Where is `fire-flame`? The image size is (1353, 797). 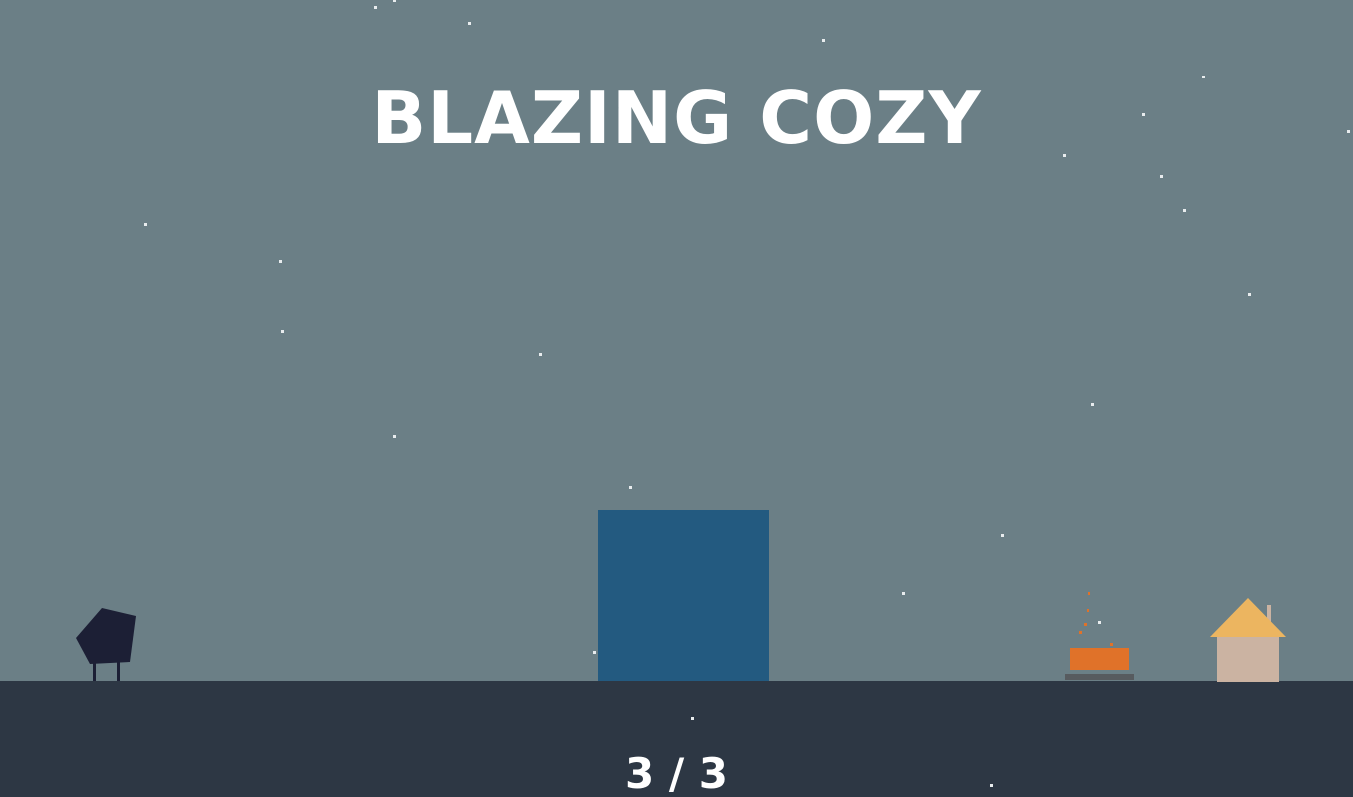 fire-flame is located at coordinates (1099, 659).